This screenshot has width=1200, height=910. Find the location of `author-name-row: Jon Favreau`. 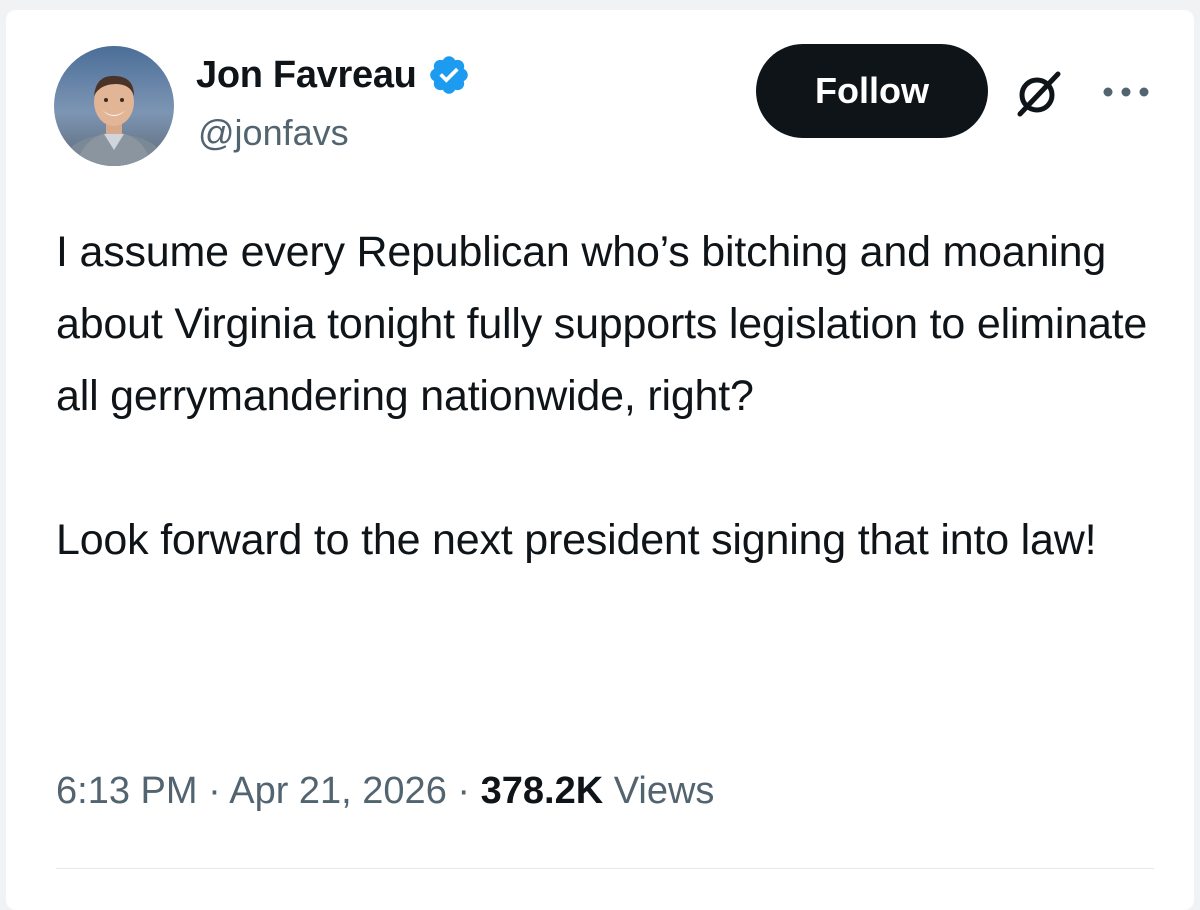

author-name-row: Jon Favreau is located at coordinates (333, 75).